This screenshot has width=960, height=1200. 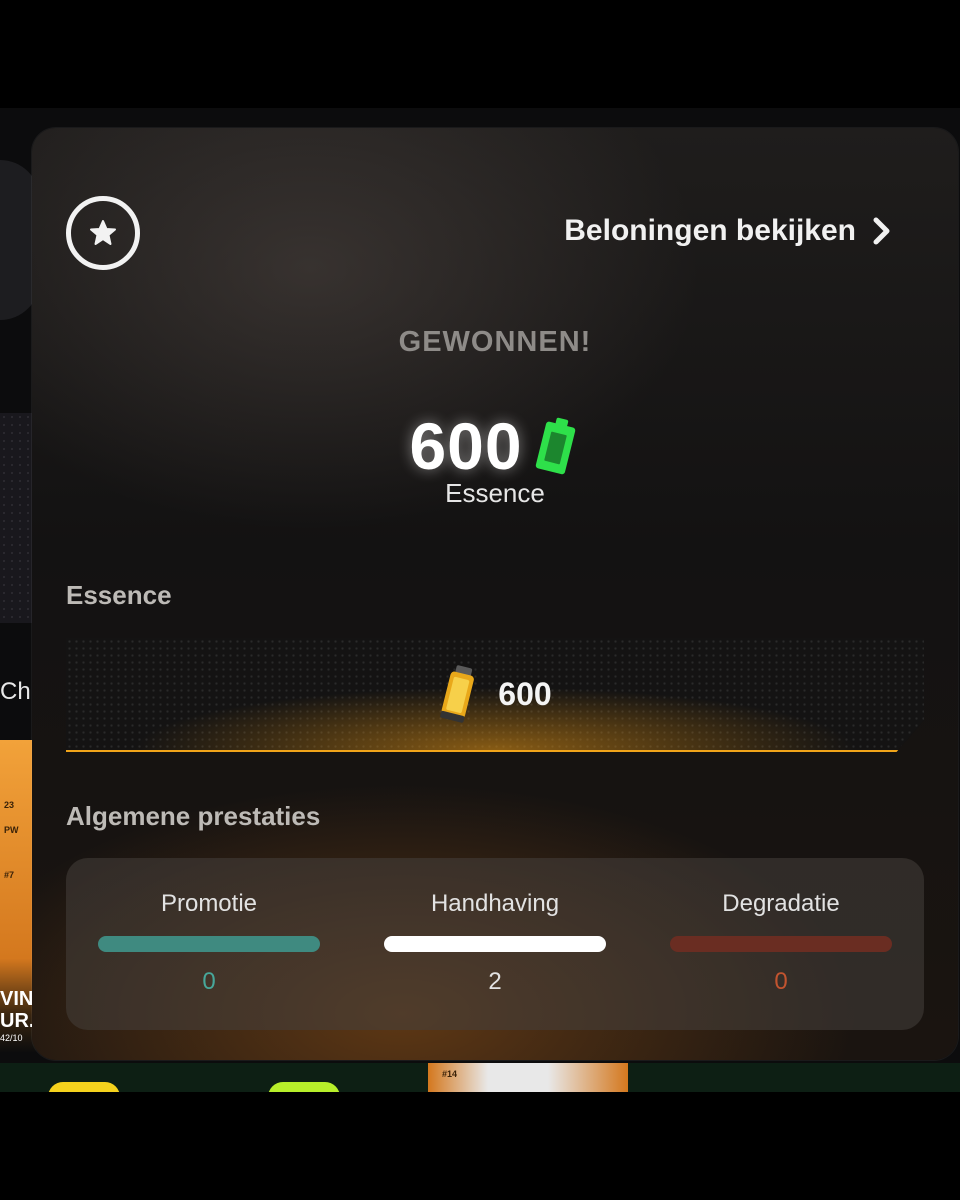 I want to click on performance-stats: Promotie 0 Handhaving 2 Degradatie 0, so click(x=495, y=944).